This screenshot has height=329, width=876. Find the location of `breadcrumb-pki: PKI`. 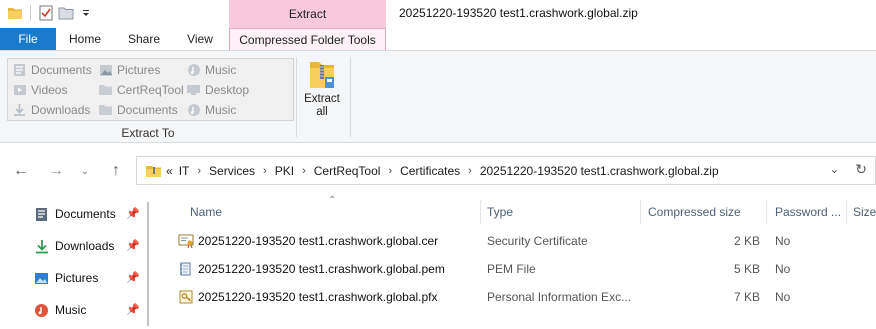

breadcrumb-pki: PKI is located at coordinates (284, 171).